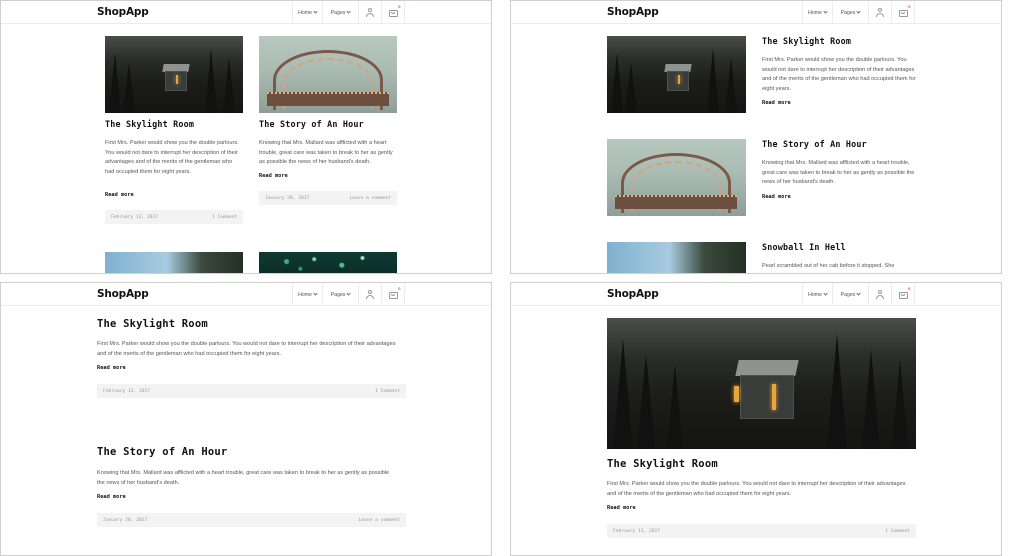 The image size is (1012, 556). Describe the element at coordinates (328, 262) in the screenshot. I see `post-image-lights` at that location.